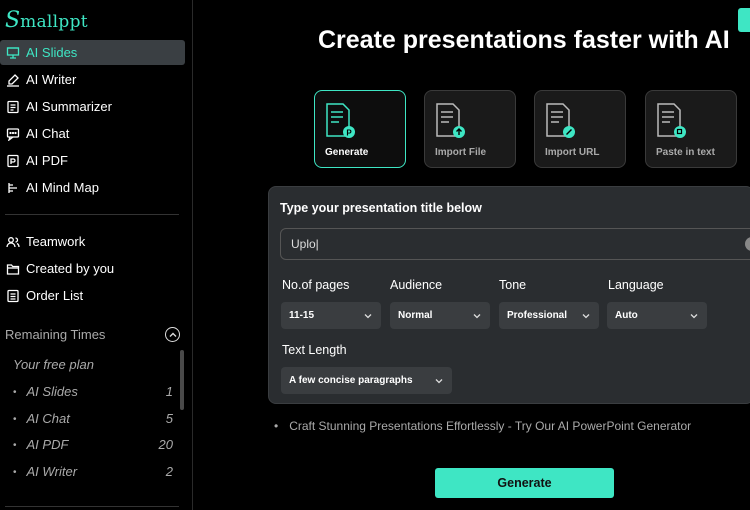 The image size is (750, 510). What do you see at coordinates (331, 315) in the screenshot?
I see `pages-select: 11-15` at bounding box center [331, 315].